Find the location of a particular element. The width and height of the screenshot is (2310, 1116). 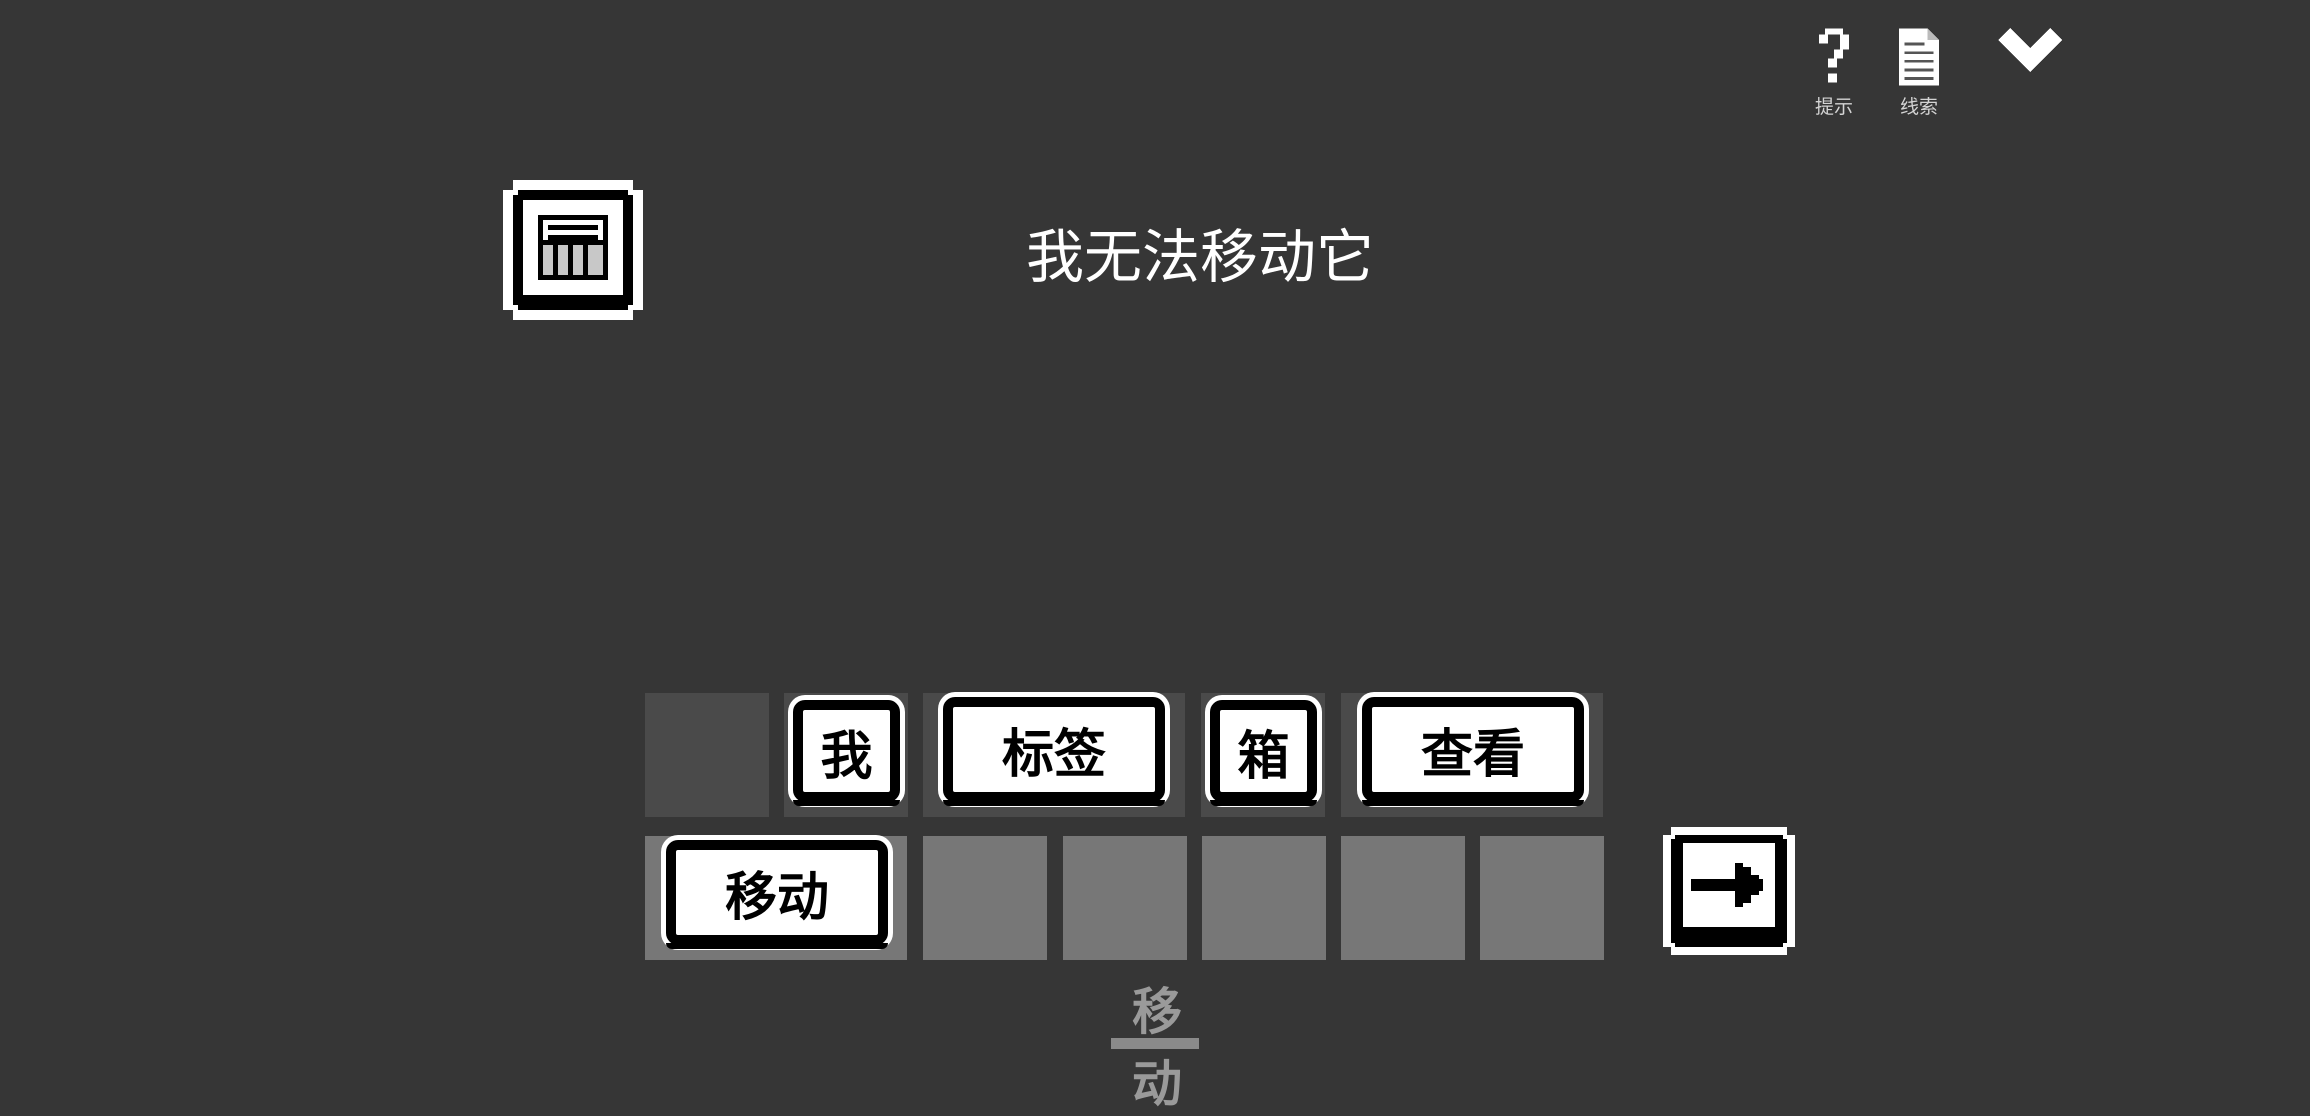

word-tile-label: 查看 is located at coordinates (1472, 755).